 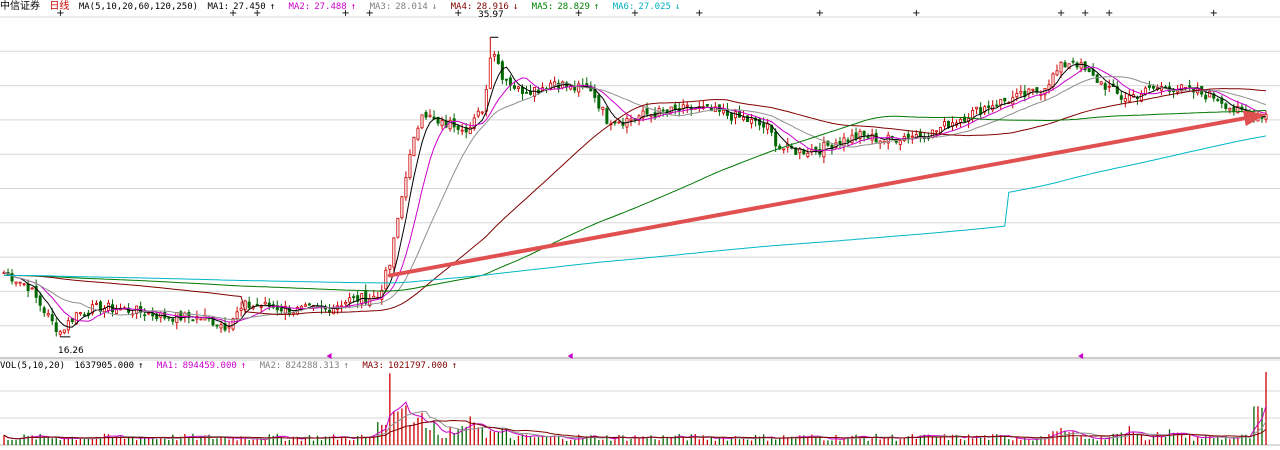 What do you see at coordinates (71, 351) in the screenshot?
I see `low-label: 16.26` at bounding box center [71, 351].